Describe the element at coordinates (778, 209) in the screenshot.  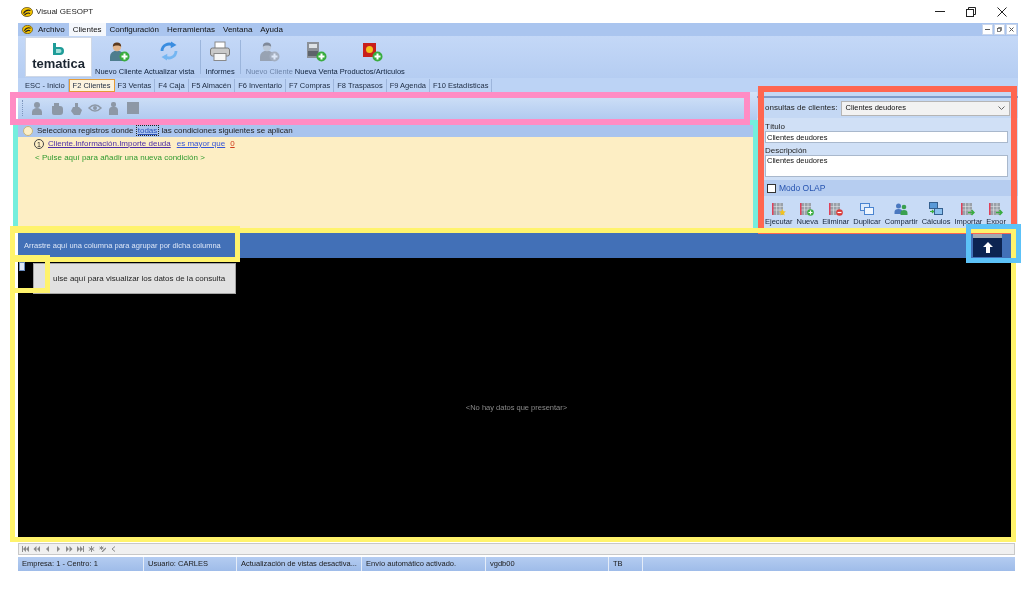
I see `table-star-icon` at that location.